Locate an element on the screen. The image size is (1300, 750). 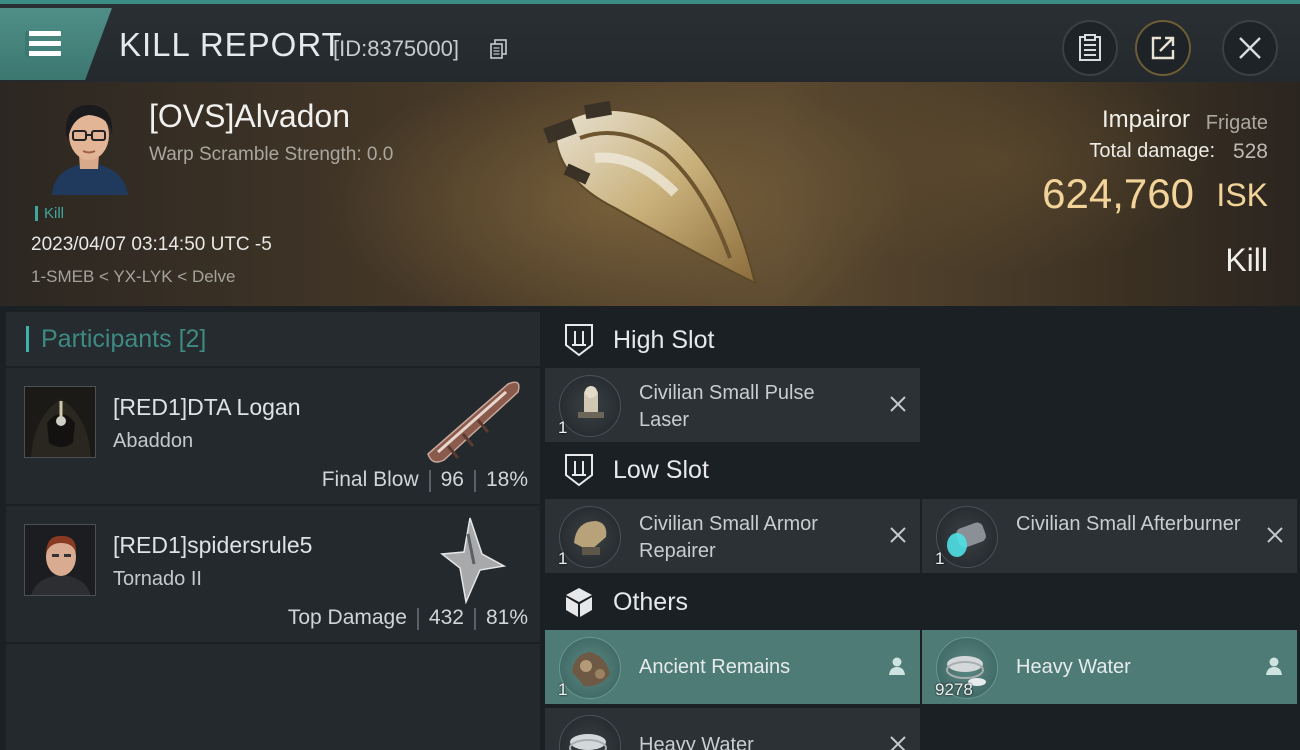
fitted-item: 1 Civilian Small Armor Repairer is located at coordinates (732, 536).